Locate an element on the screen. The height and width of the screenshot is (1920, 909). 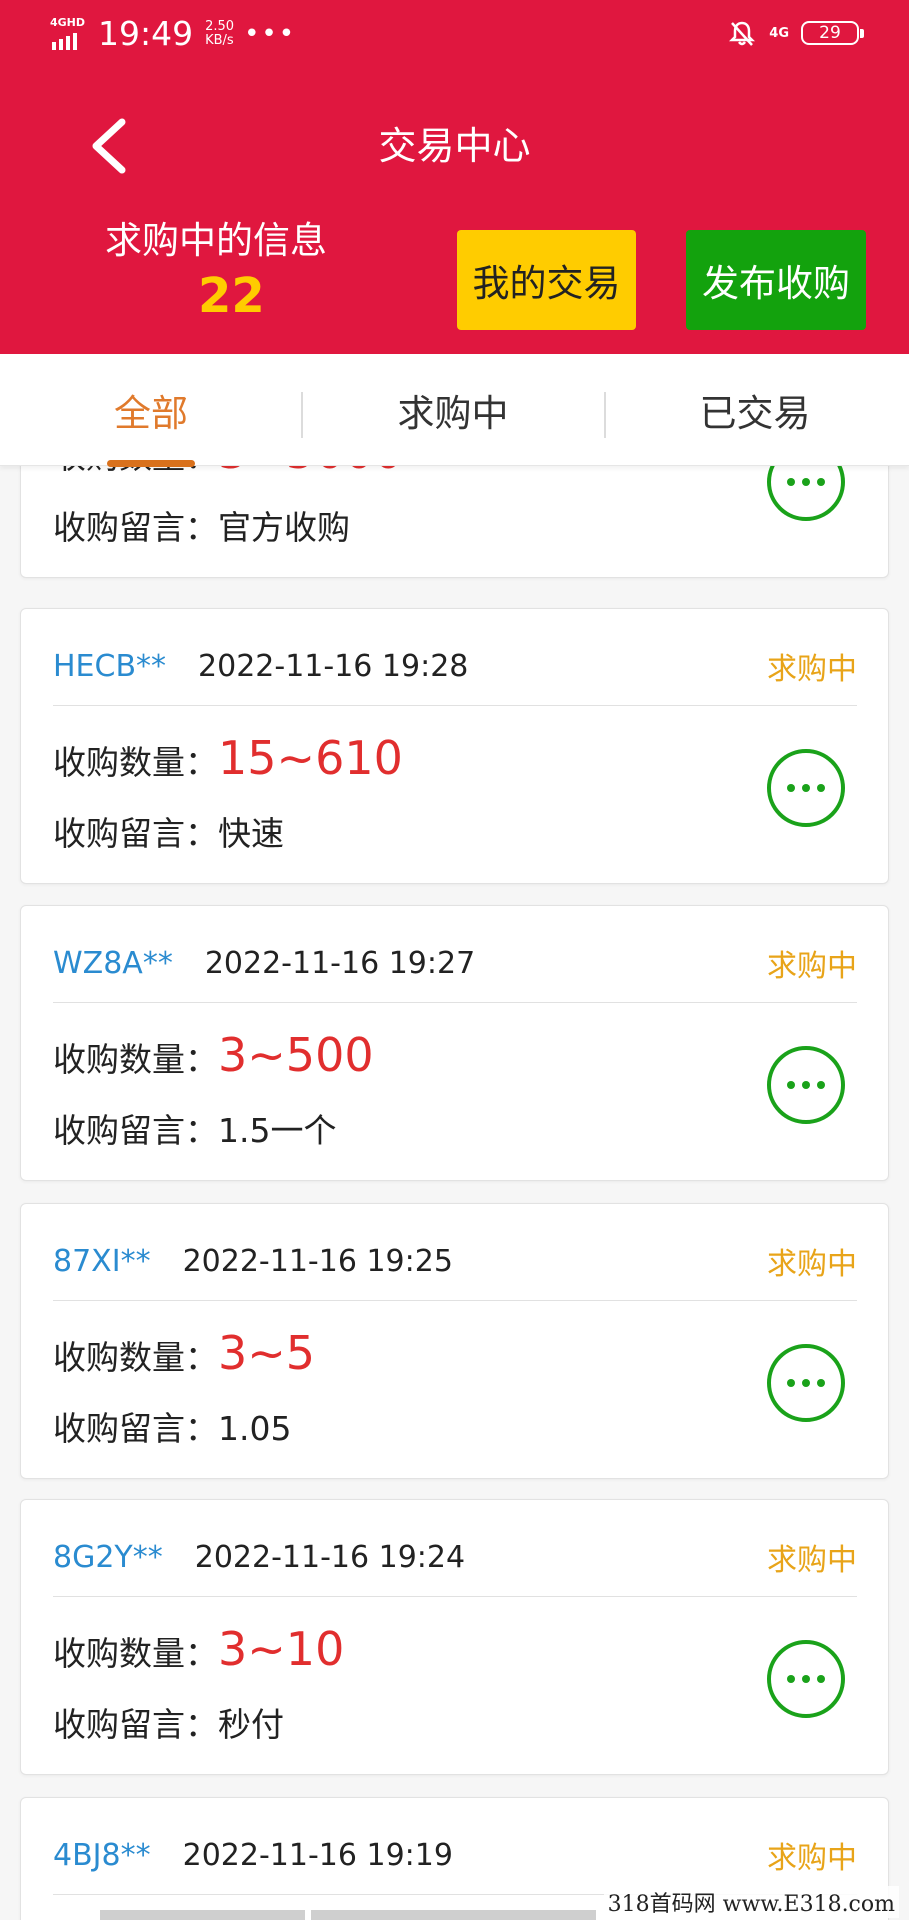
tab-buying: 求购中 is located at coordinates (453, 410).